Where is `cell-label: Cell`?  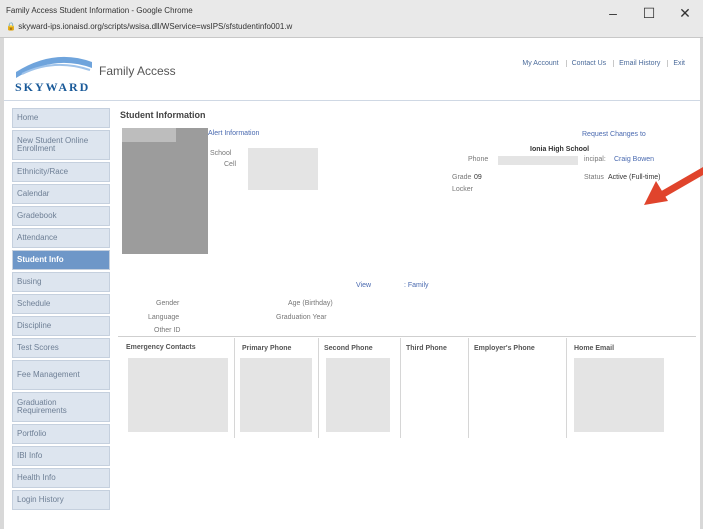
cell-label: Cell is located at coordinates (230, 164).